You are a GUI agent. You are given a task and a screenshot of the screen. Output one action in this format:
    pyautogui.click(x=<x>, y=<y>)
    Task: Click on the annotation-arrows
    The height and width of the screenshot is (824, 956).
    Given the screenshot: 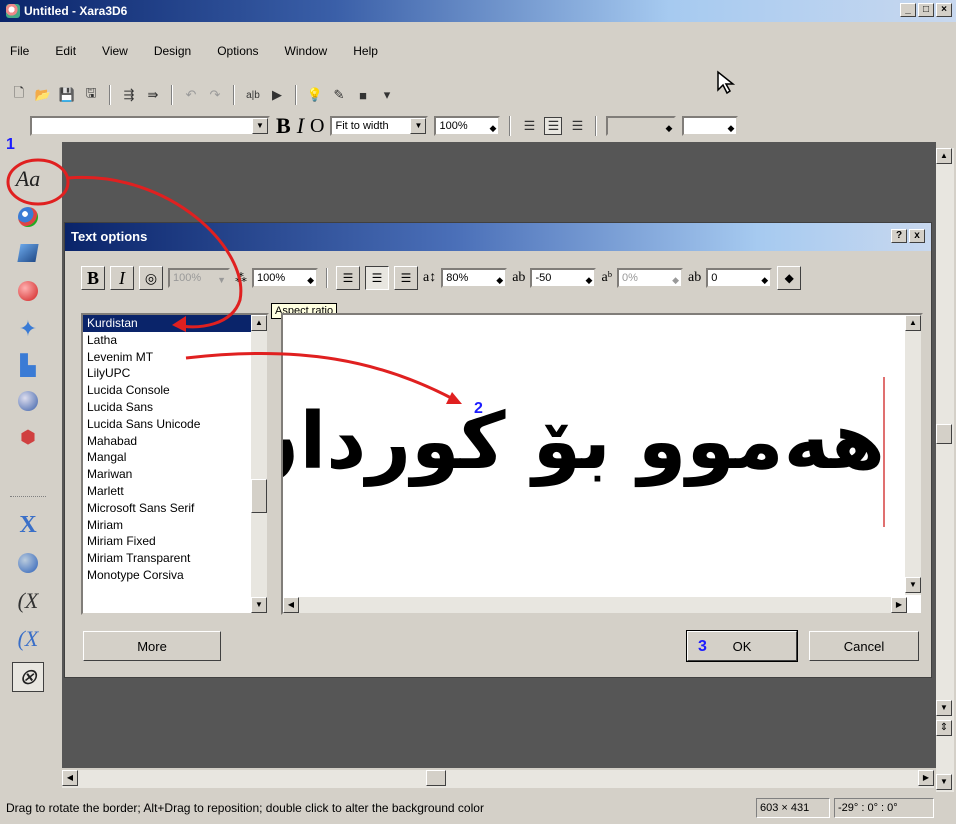 What is the action you would take?
    pyautogui.click(x=234, y=281)
    